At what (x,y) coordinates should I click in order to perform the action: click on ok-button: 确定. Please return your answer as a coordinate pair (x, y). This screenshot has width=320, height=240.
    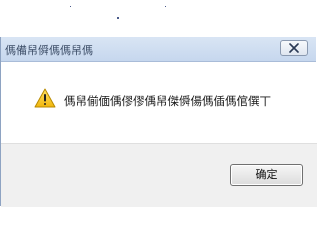
    Looking at the image, I should click on (266, 175).